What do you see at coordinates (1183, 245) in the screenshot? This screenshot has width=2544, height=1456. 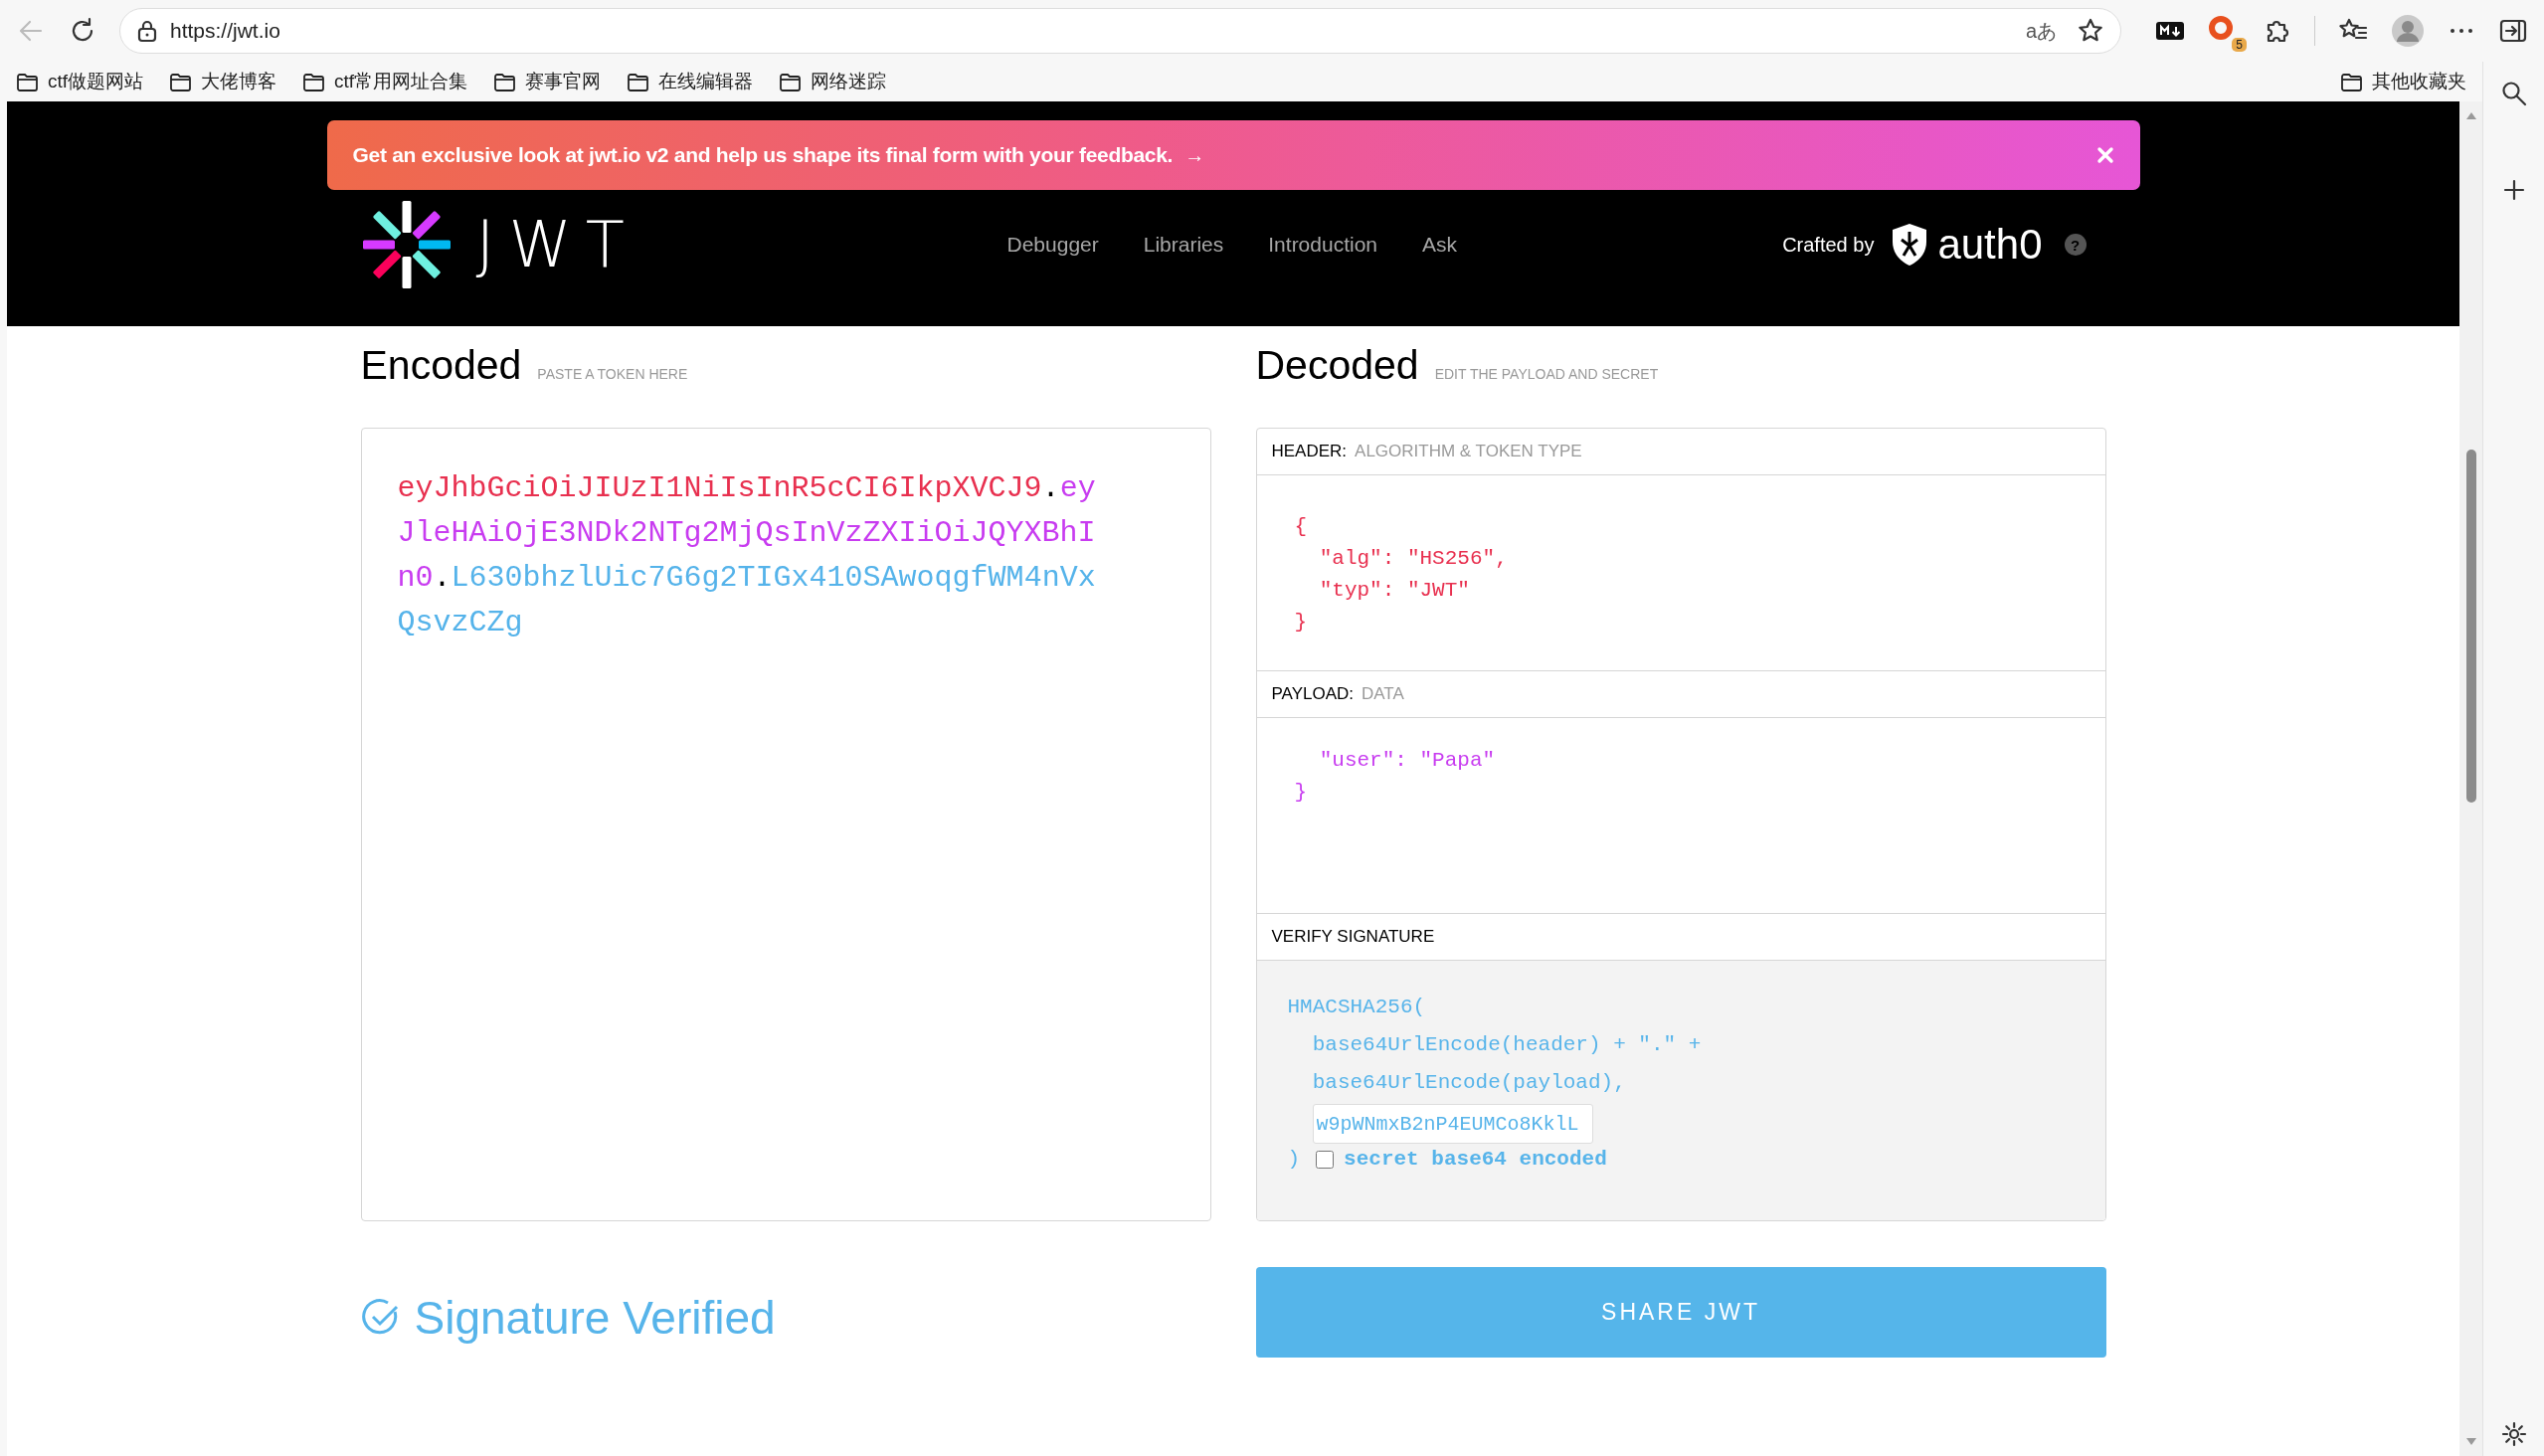 I see `nav-link: Libraries` at bounding box center [1183, 245].